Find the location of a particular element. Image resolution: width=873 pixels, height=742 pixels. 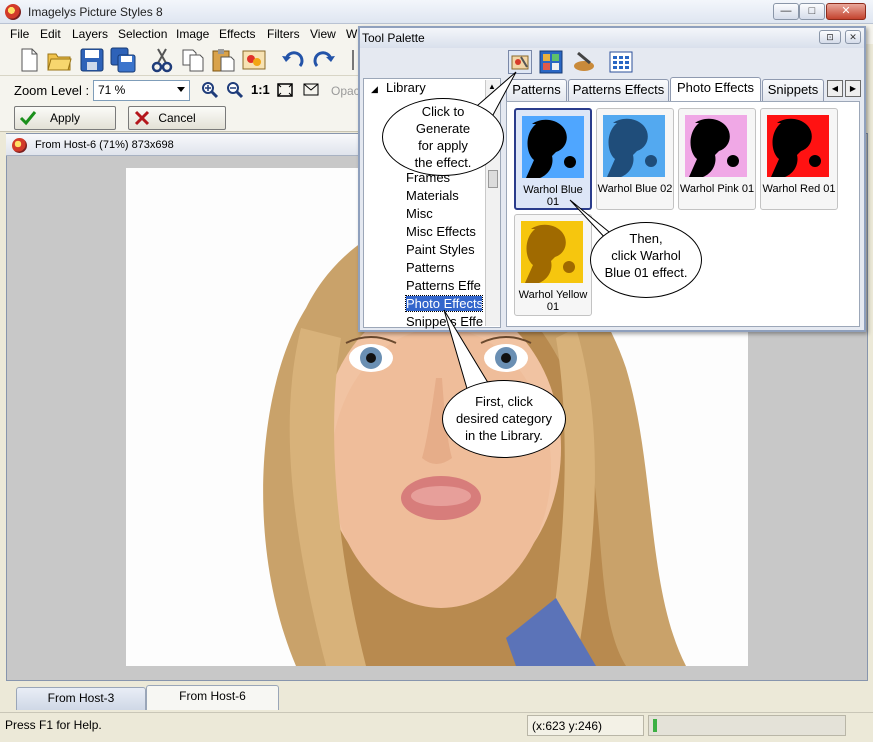

callout-line: Then, is located at coordinates (646, 238).